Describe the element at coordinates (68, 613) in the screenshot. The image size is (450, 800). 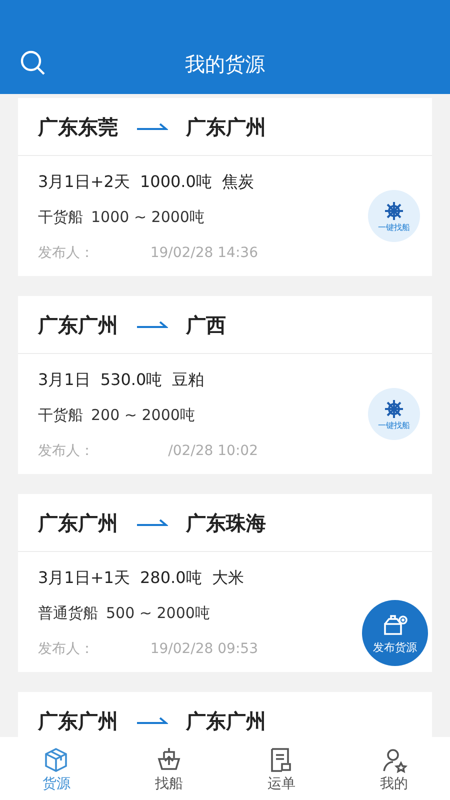
I see `ship-type-text: 普通货船` at that location.